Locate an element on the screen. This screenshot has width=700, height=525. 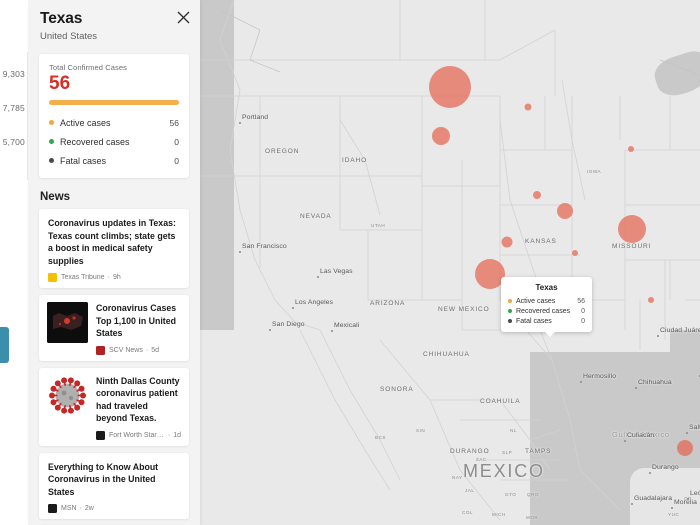
close-icon is located at coordinates (183, 17).